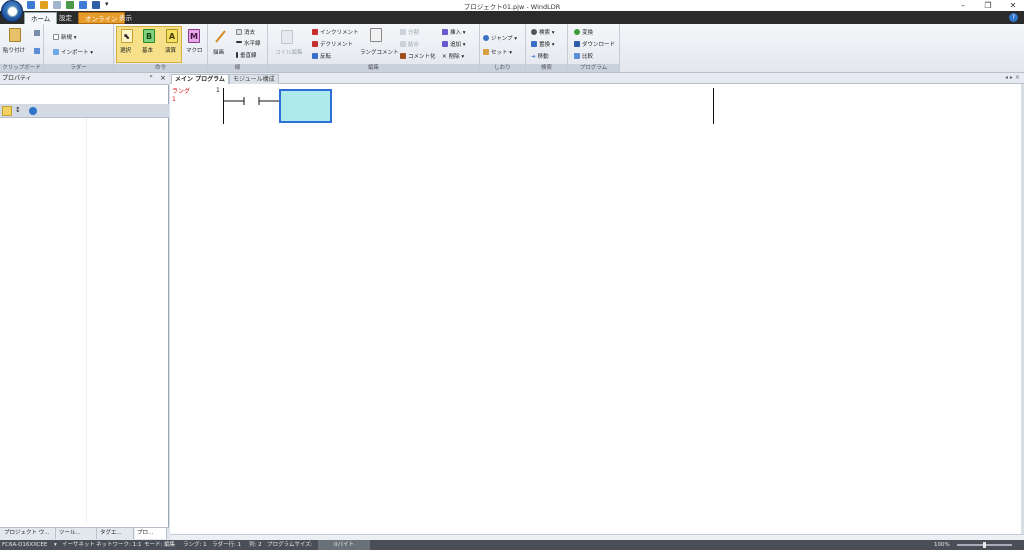 This screenshot has width=1024, height=550. Describe the element at coordinates (127, 36) in the screenshot. I see `select-cursor-icon: ⬉` at that location.